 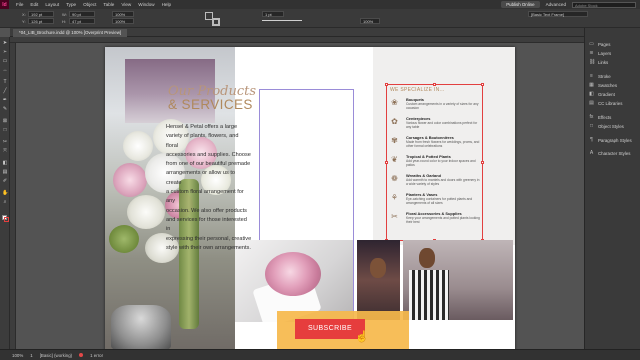 I want to click on h-label: H:, so click(x=64, y=21).